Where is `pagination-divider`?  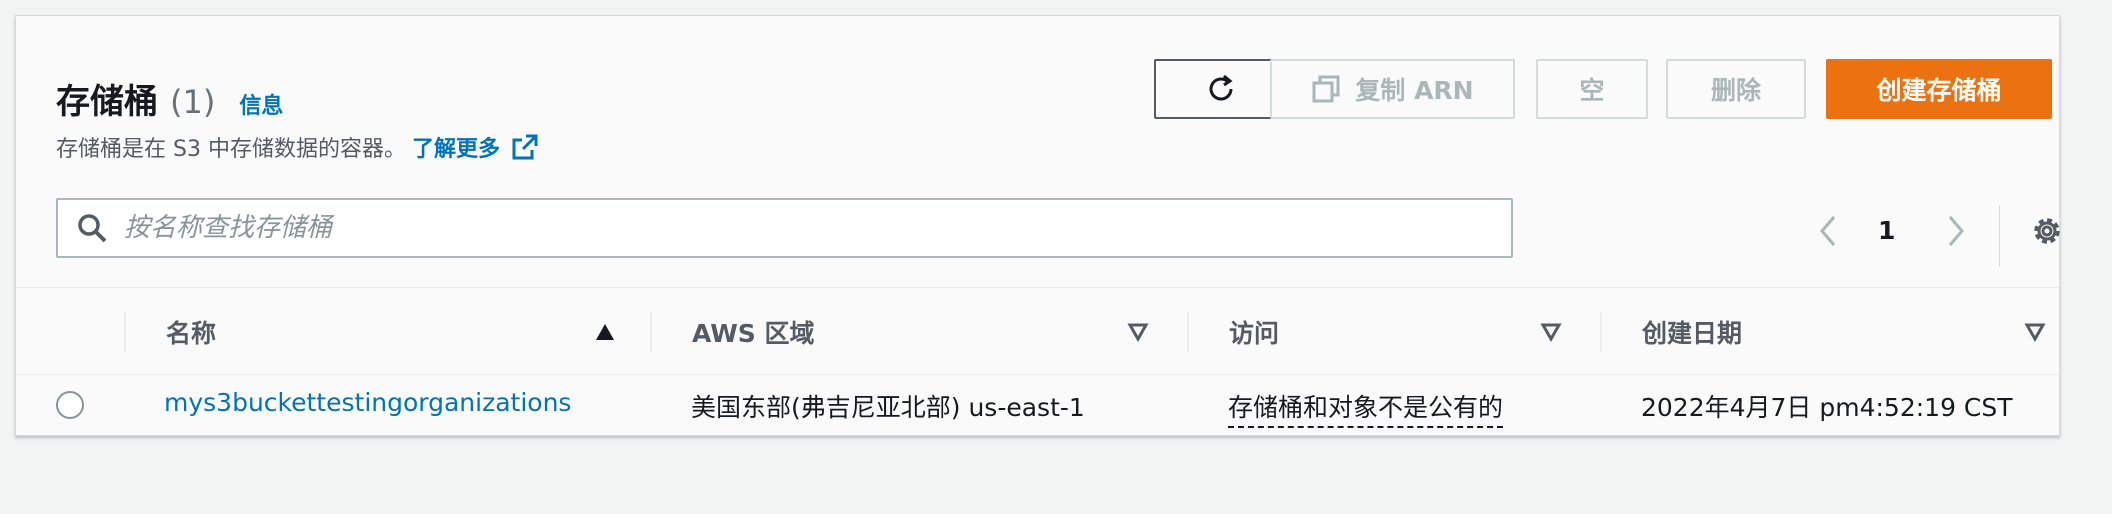
pagination-divider is located at coordinates (1999, 236).